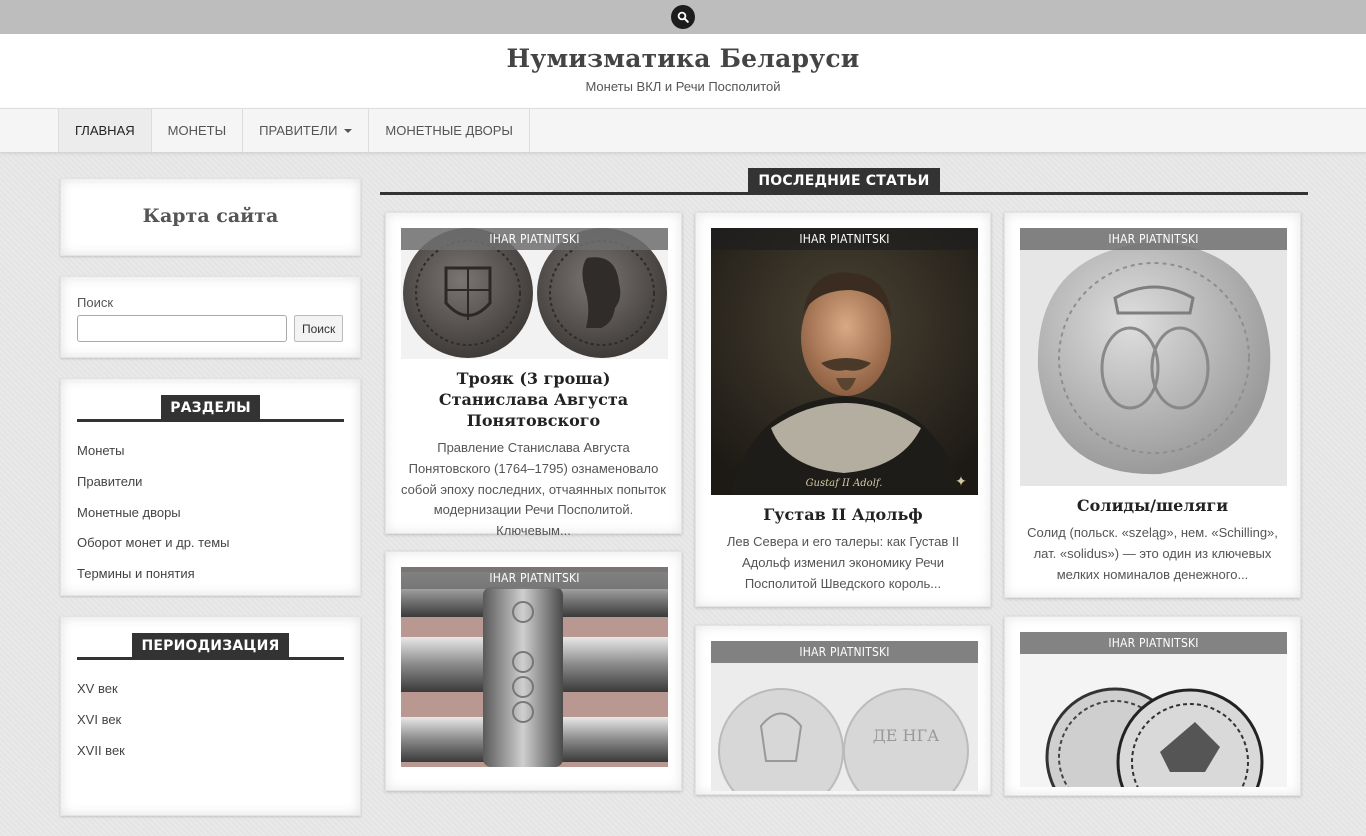 The image size is (1366, 836). I want to click on search-toggle-button, so click(683, 17).